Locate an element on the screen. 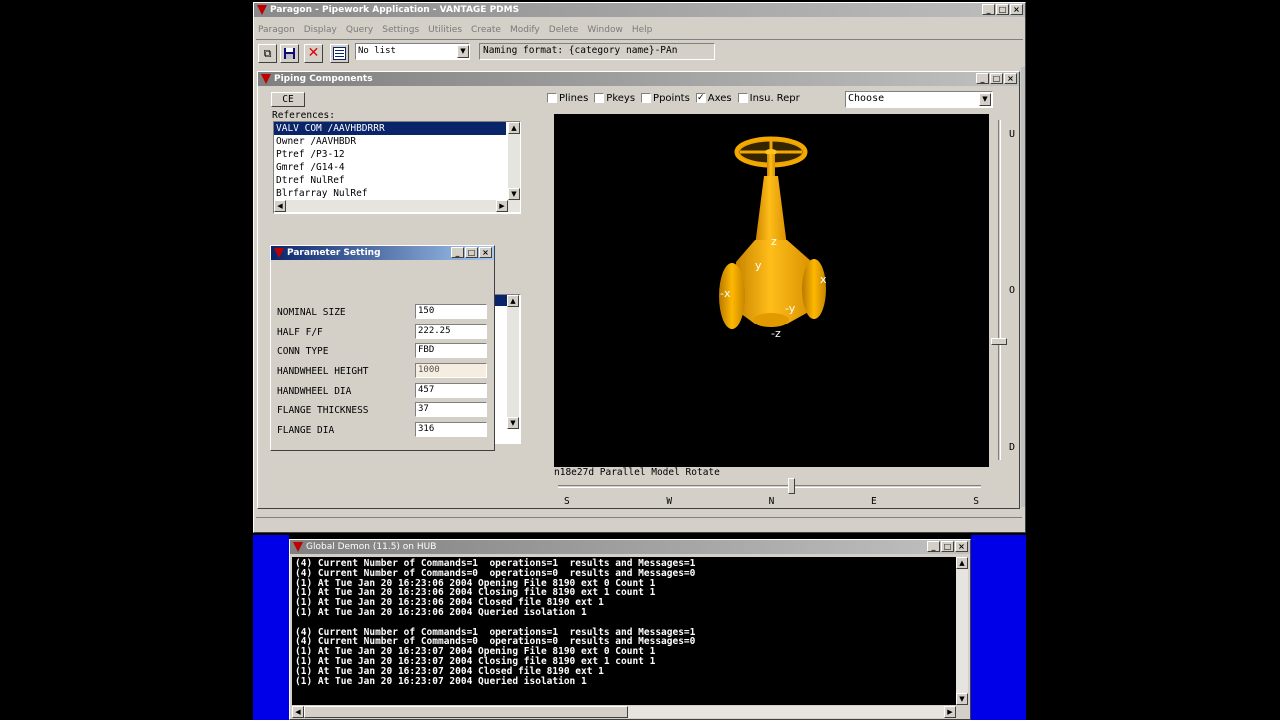 The height and width of the screenshot is (720, 1280). scroll-up-button: ▲ is located at coordinates (514, 128).